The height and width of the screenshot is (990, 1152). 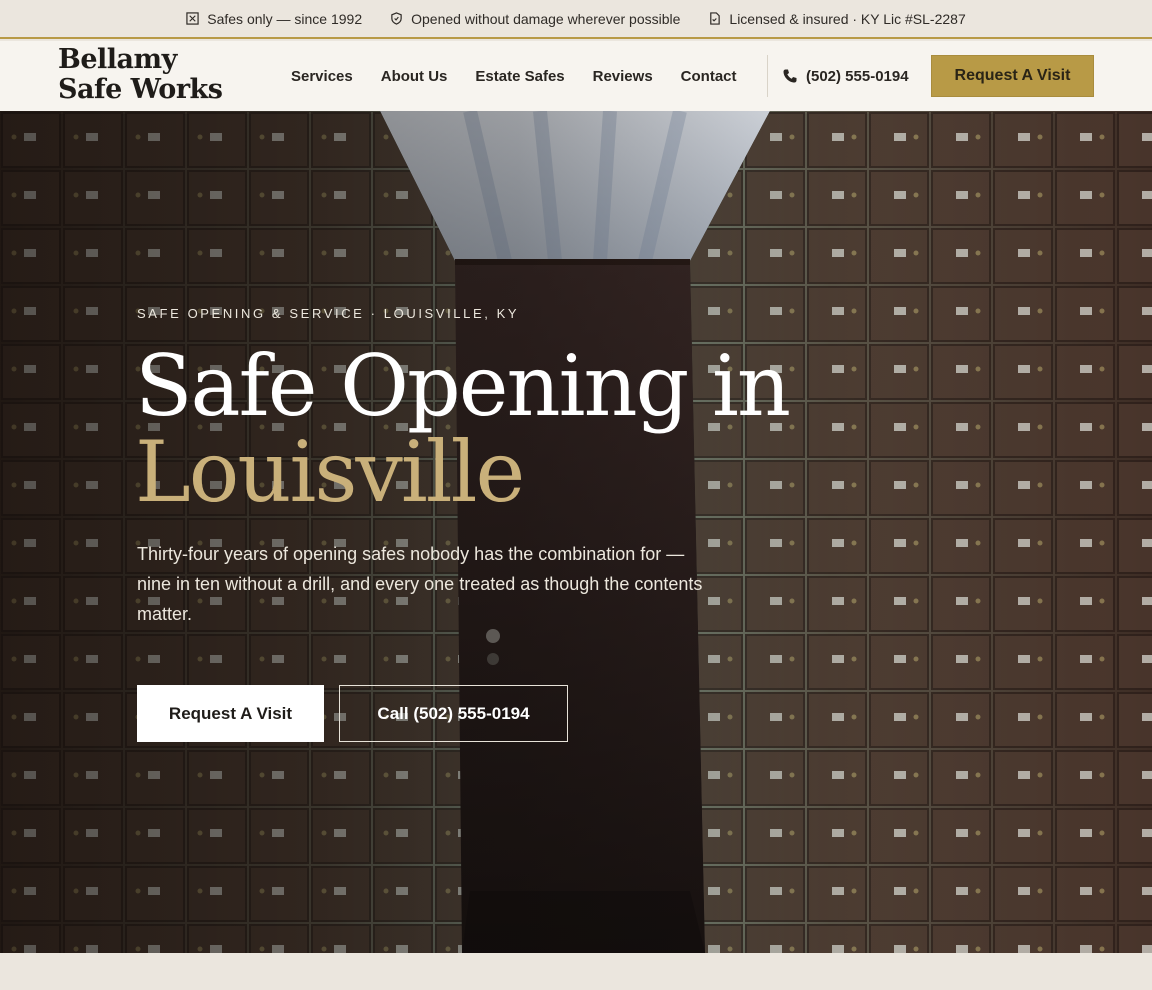 I want to click on request-visit-button: Request A Visit, so click(x=230, y=713).